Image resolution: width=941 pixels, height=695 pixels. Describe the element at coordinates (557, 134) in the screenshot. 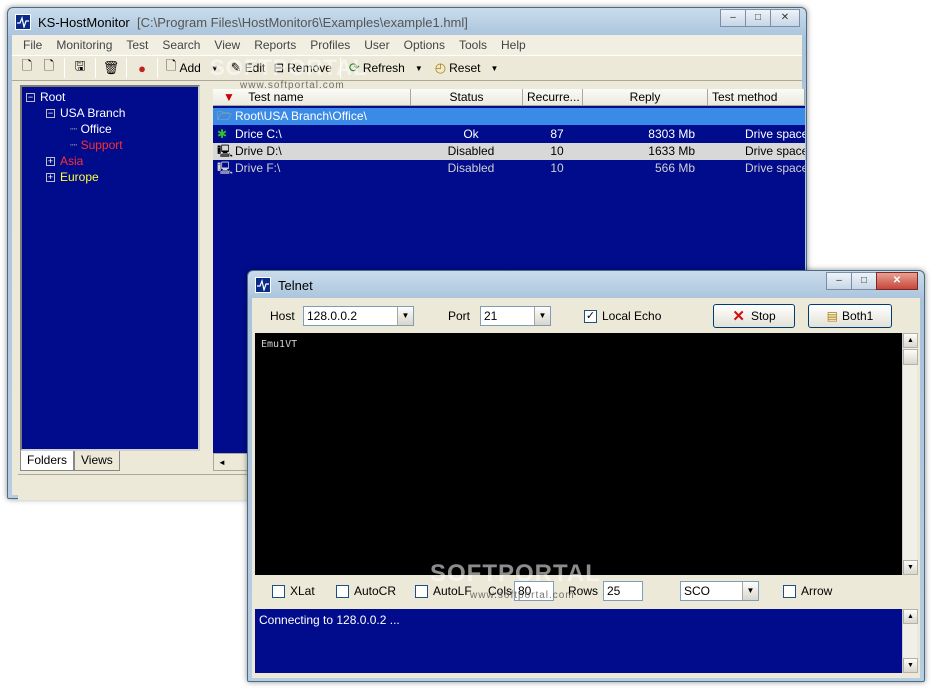

I see `row-recurrences: 87` at that location.